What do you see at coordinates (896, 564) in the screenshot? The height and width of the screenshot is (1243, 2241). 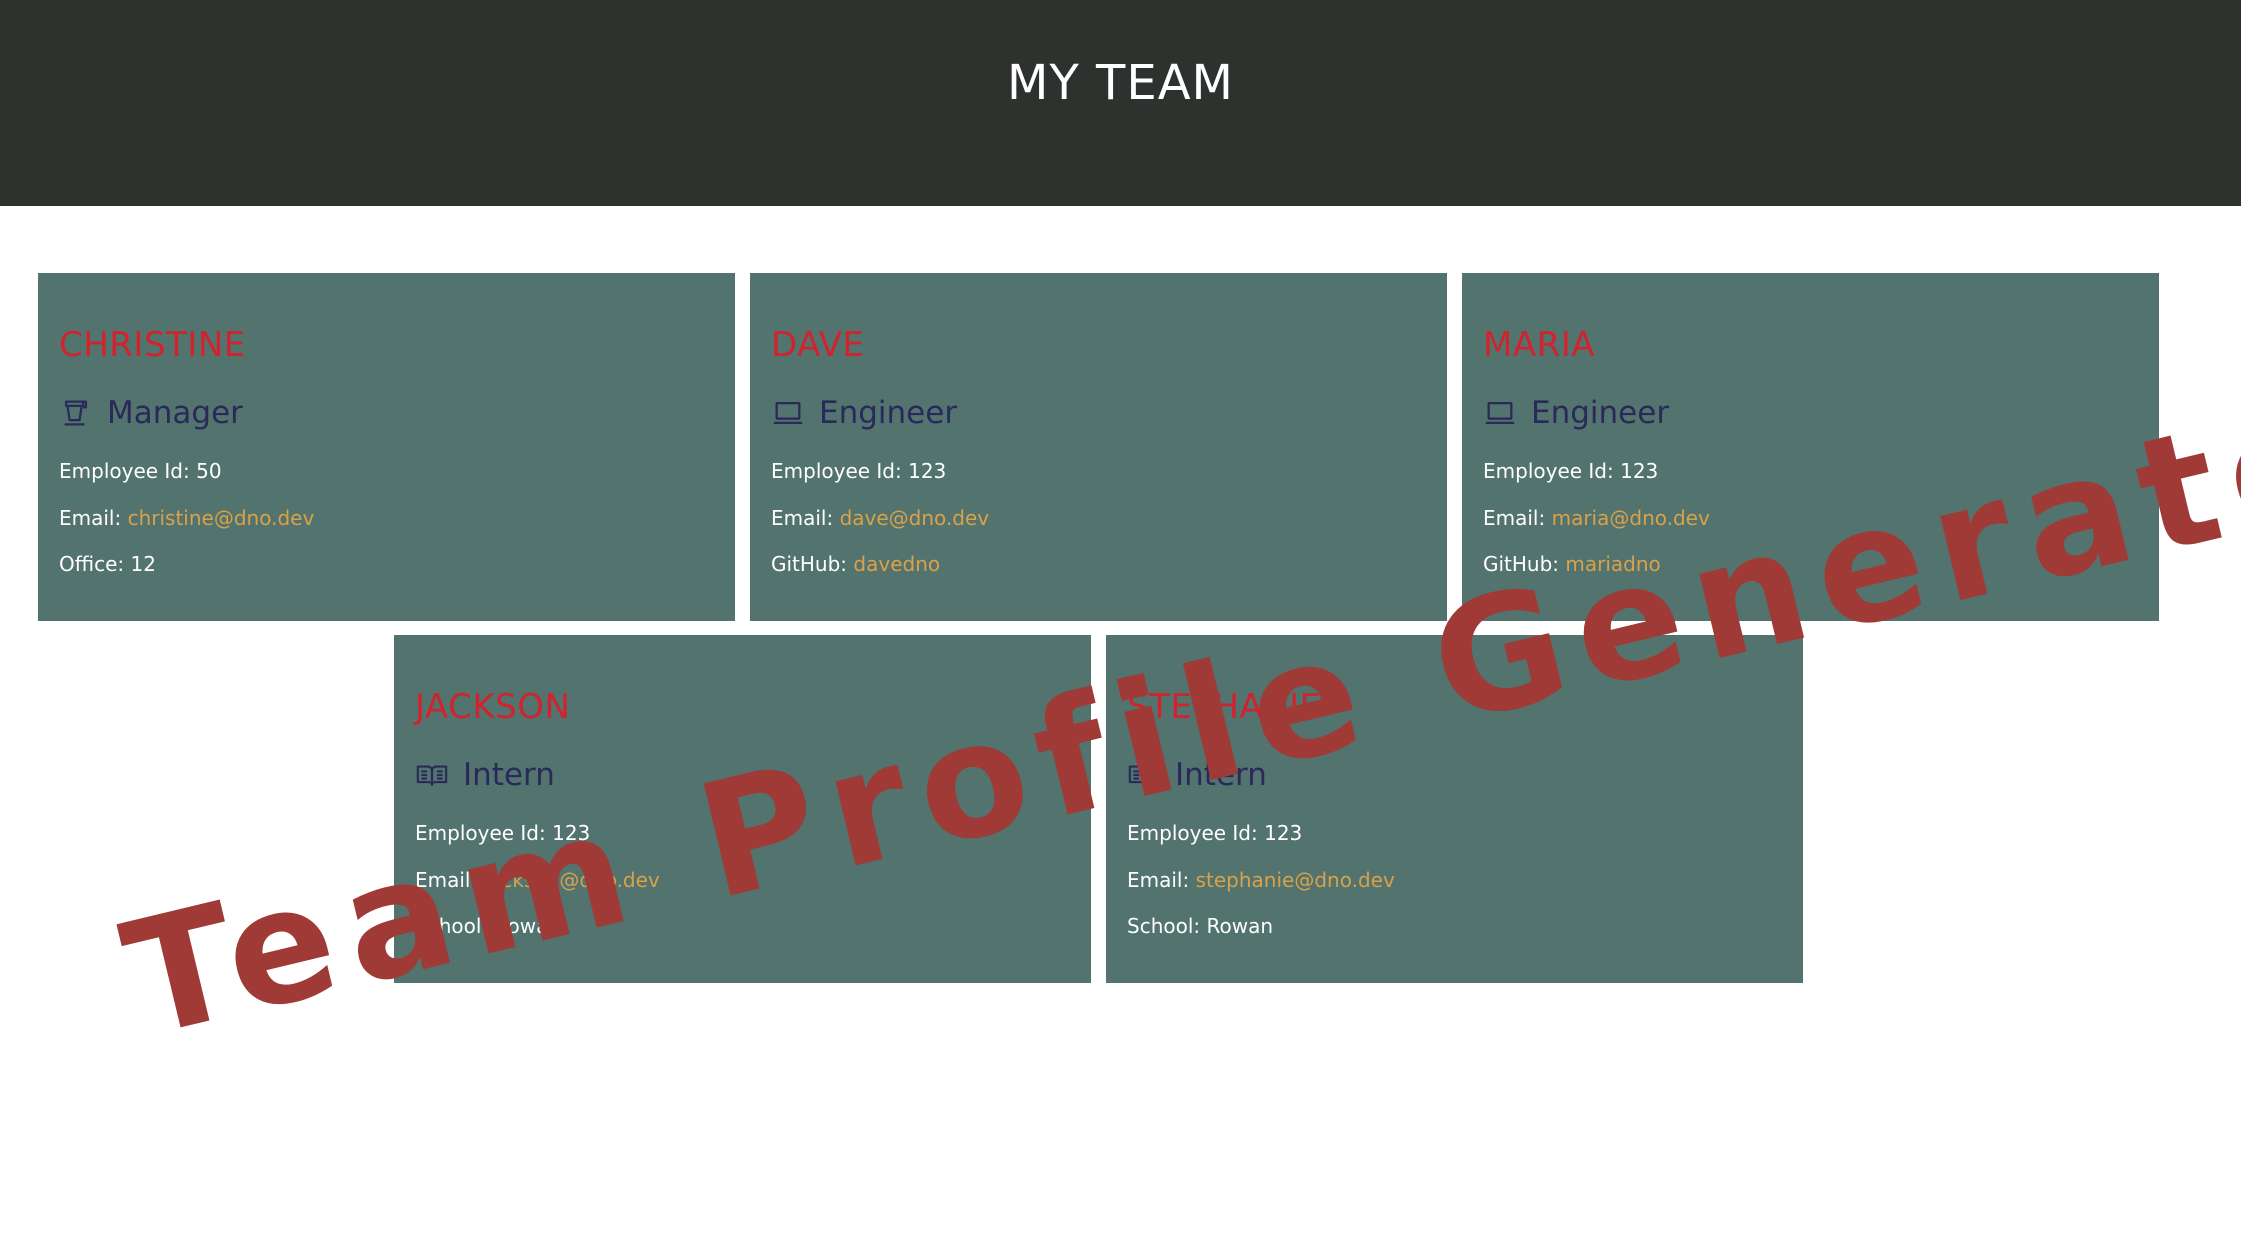 I see `github-link: davedno` at bounding box center [896, 564].